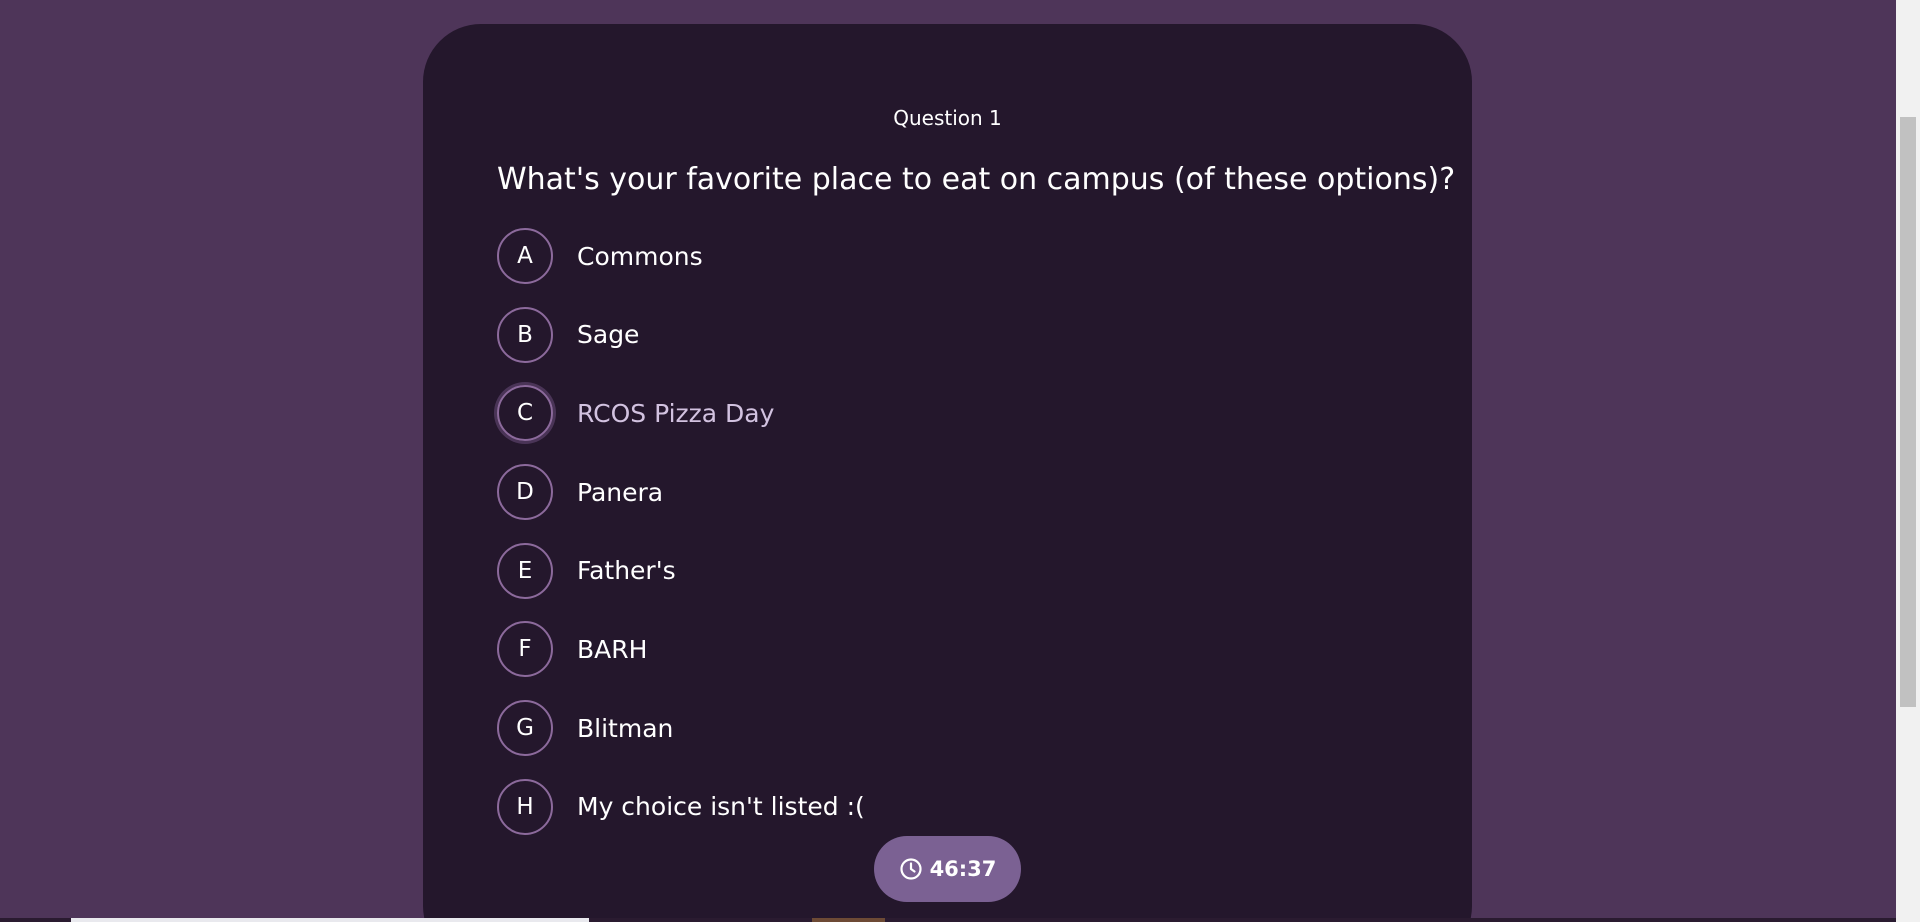 This screenshot has height=922, width=1920. I want to click on timer-value: 46:37, so click(963, 869).